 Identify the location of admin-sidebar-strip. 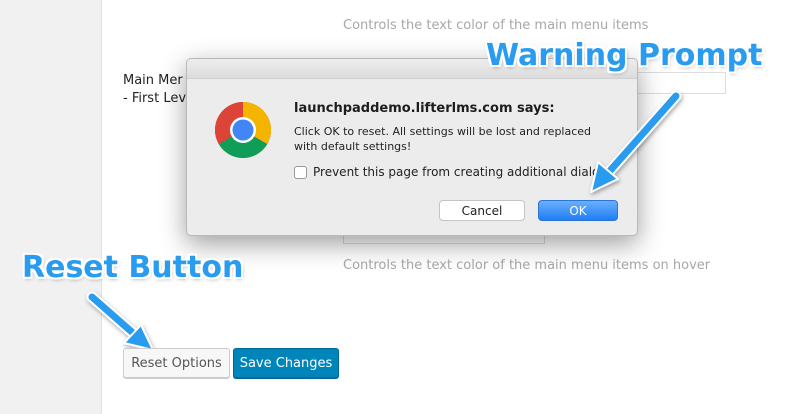
(51, 207).